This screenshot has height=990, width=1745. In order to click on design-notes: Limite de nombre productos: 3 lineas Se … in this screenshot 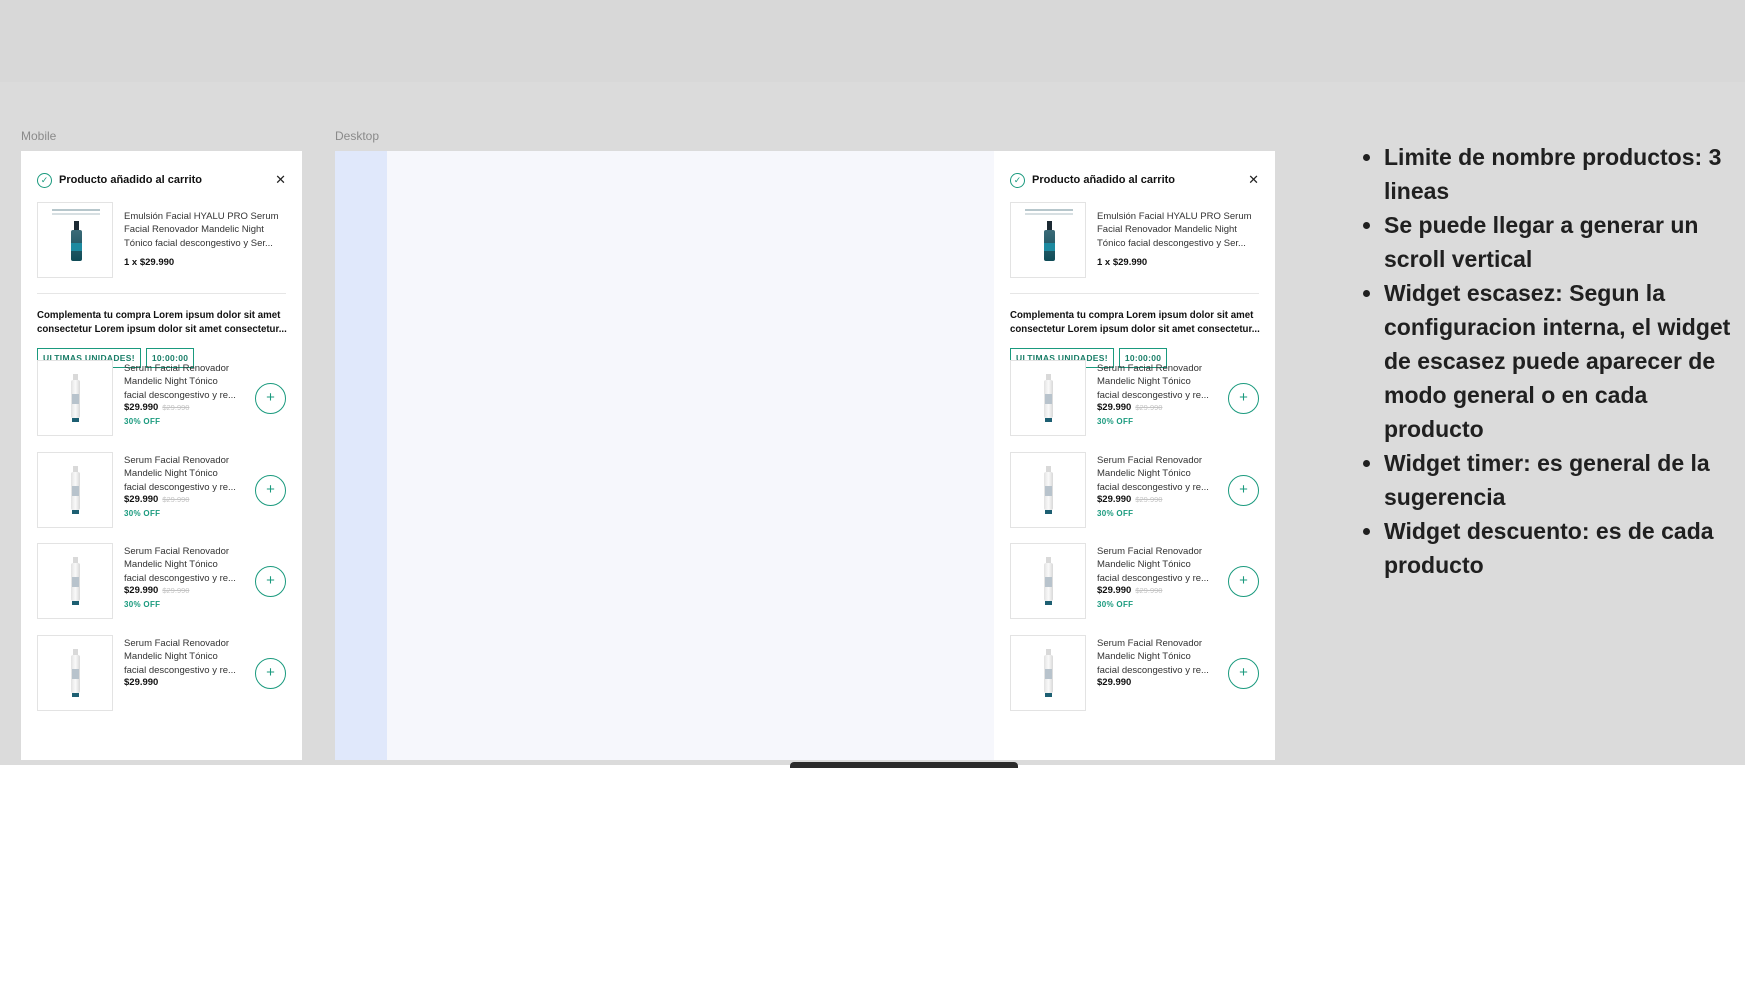, I will do `click(1549, 361)`.